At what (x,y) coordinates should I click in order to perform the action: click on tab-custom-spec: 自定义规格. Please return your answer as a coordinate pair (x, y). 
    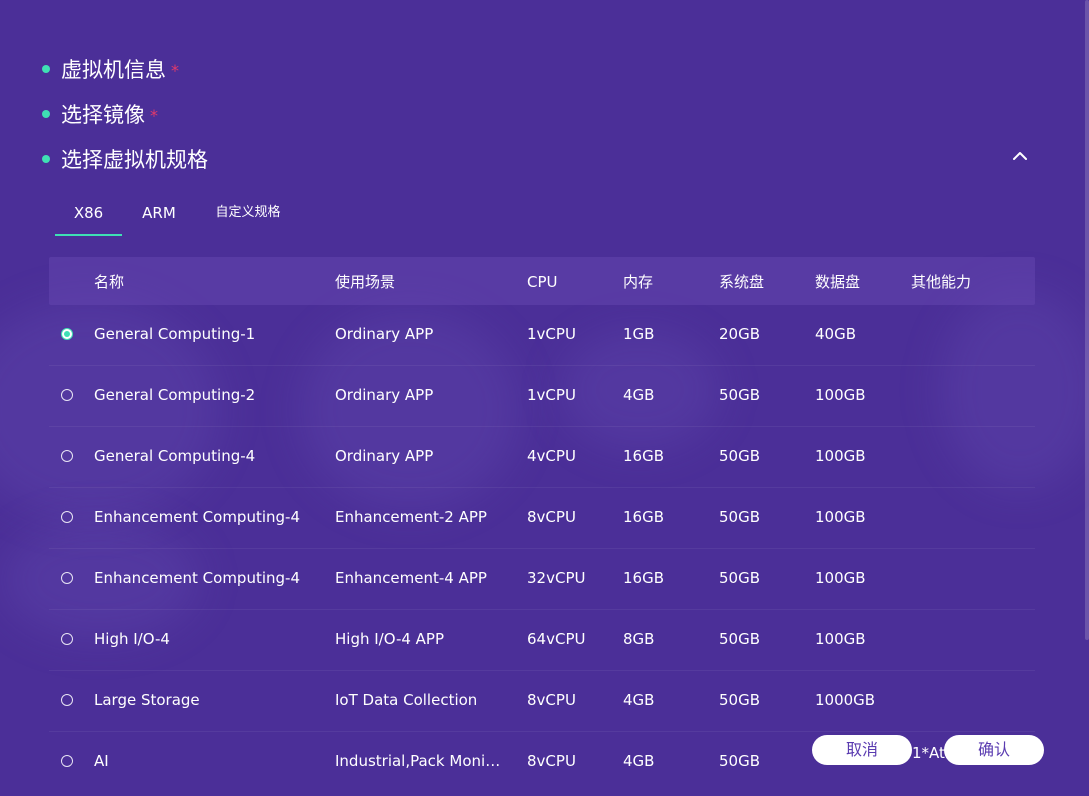
    Looking at the image, I should click on (248, 215).